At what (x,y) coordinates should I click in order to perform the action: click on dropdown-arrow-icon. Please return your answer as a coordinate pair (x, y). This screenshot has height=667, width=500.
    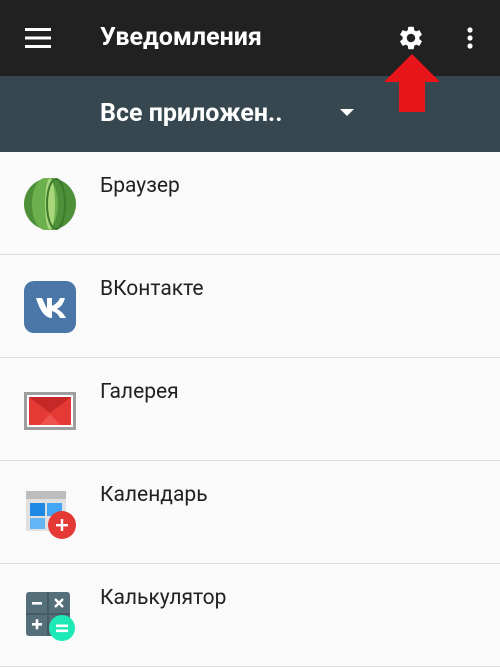
    Looking at the image, I should click on (347, 112).